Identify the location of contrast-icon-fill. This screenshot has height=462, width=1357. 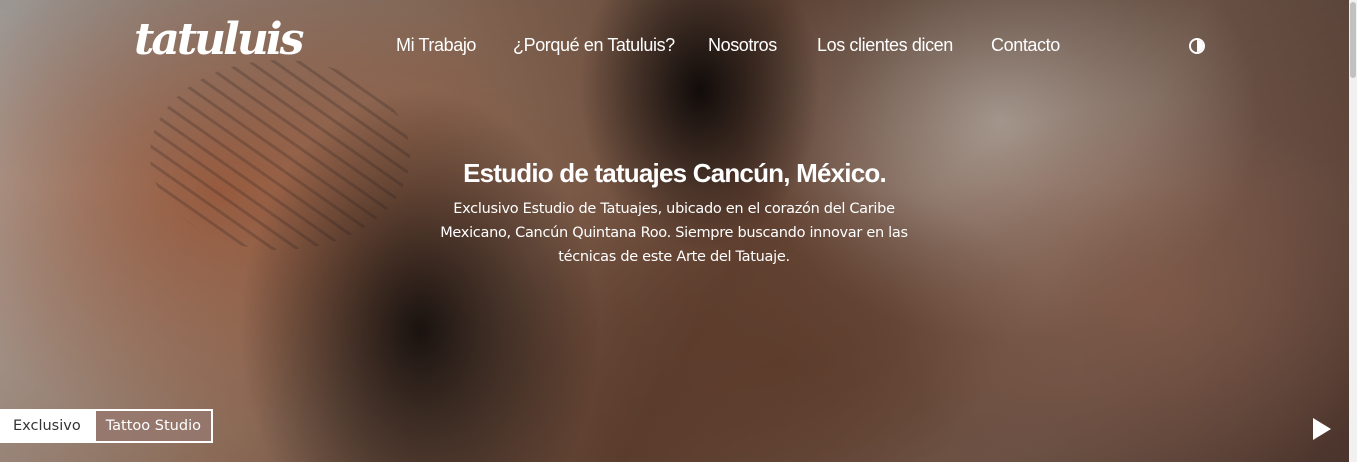
(1200, 46).